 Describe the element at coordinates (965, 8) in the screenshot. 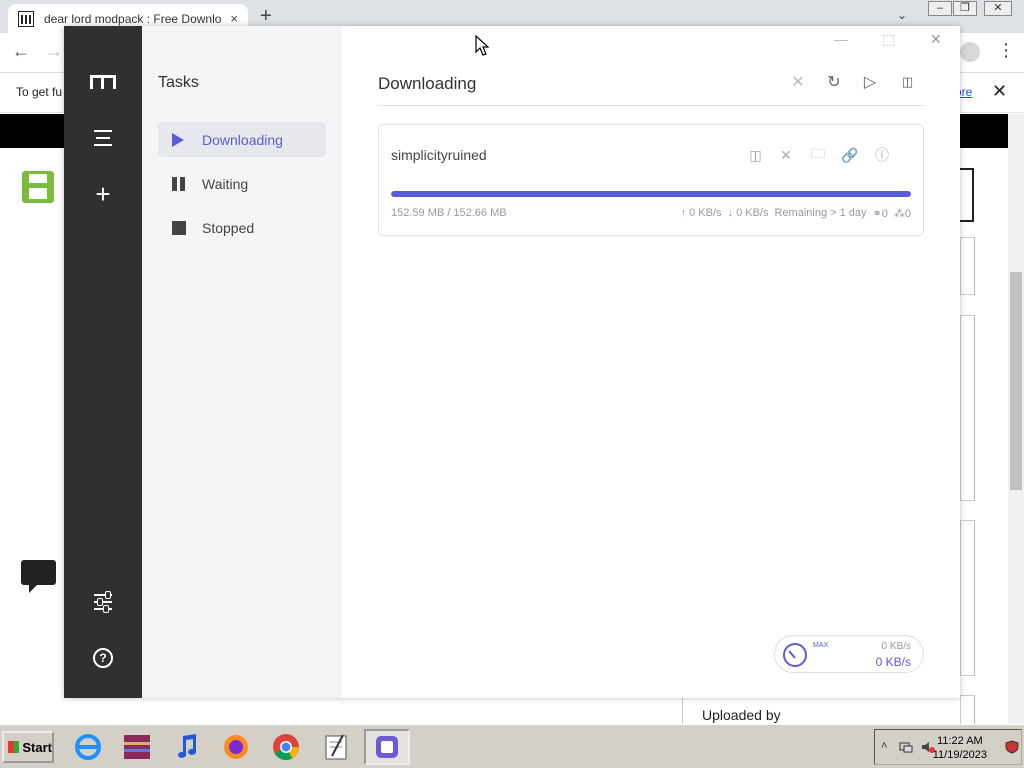

I see `restore-button: ❐` at that location.